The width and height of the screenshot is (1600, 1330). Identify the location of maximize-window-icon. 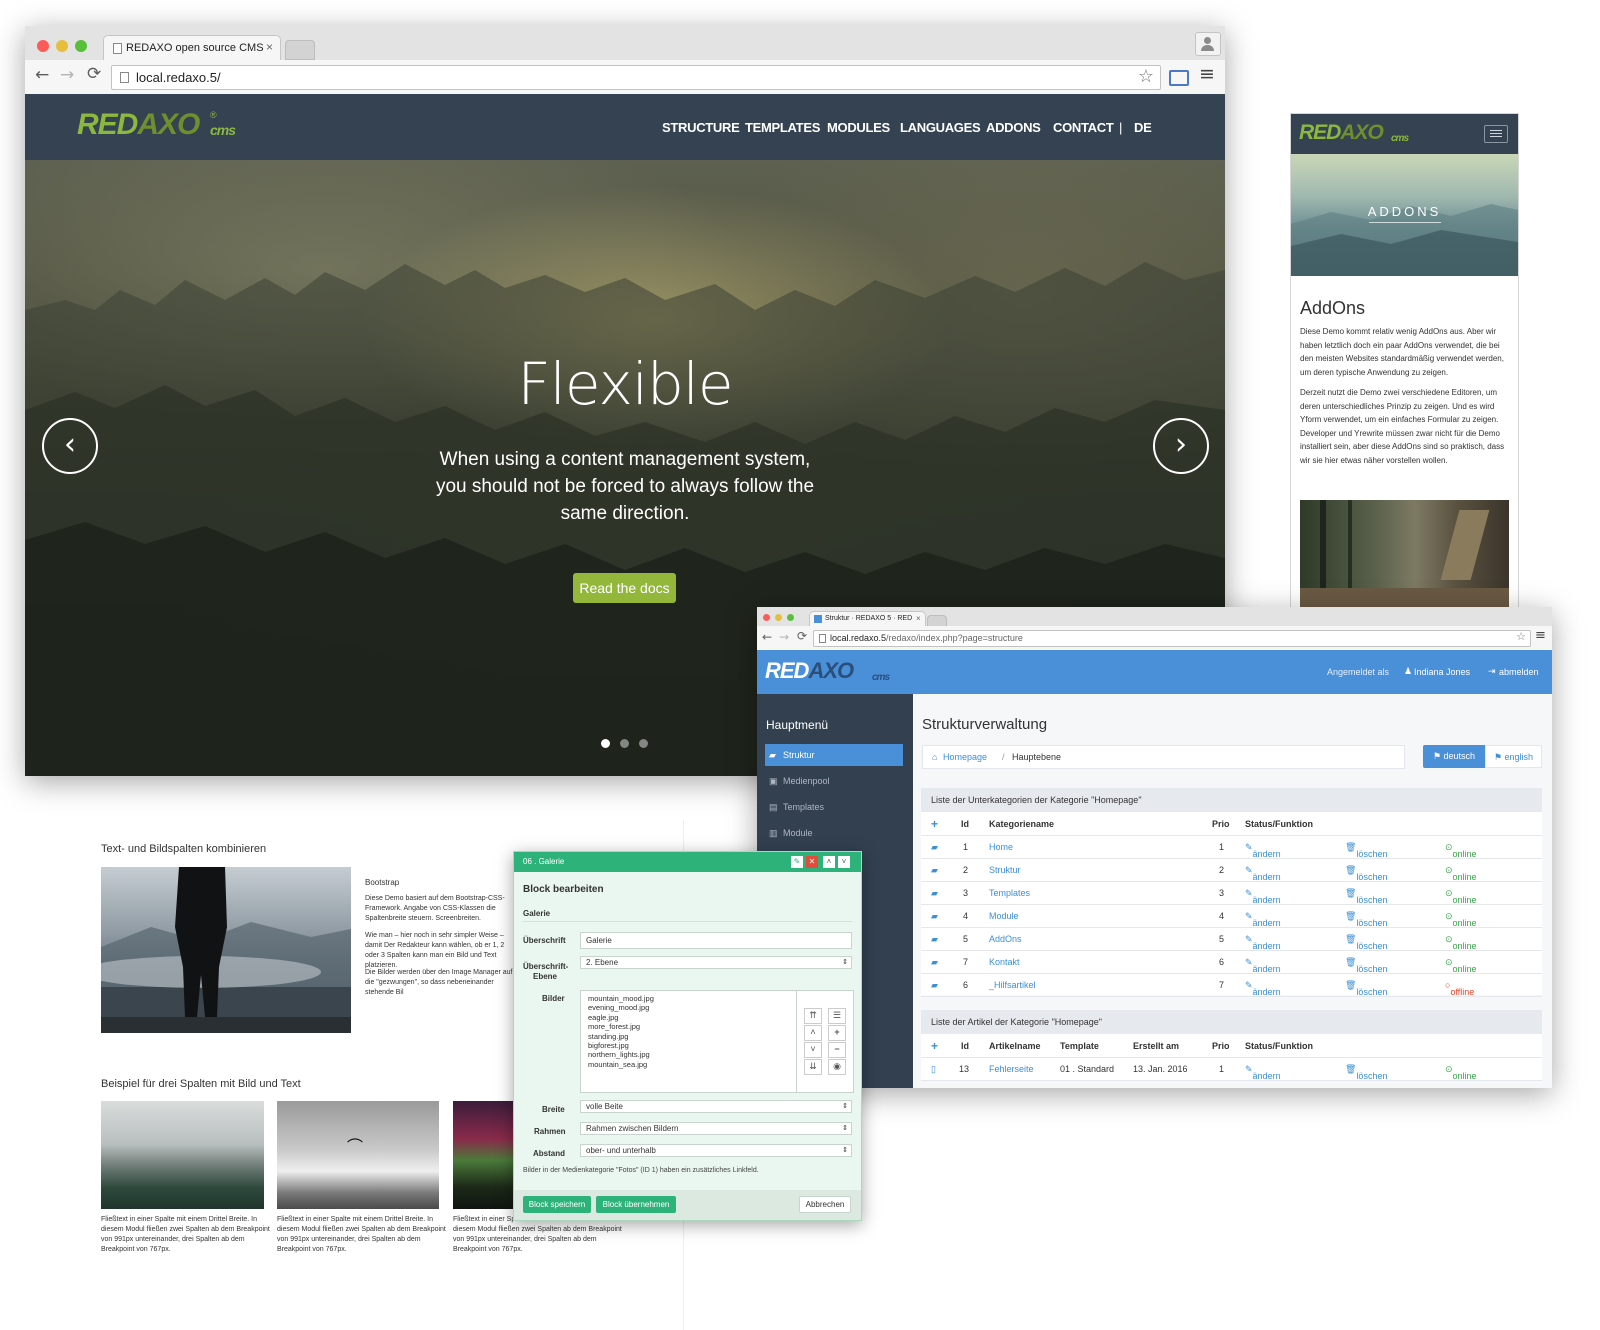
(790, 617).